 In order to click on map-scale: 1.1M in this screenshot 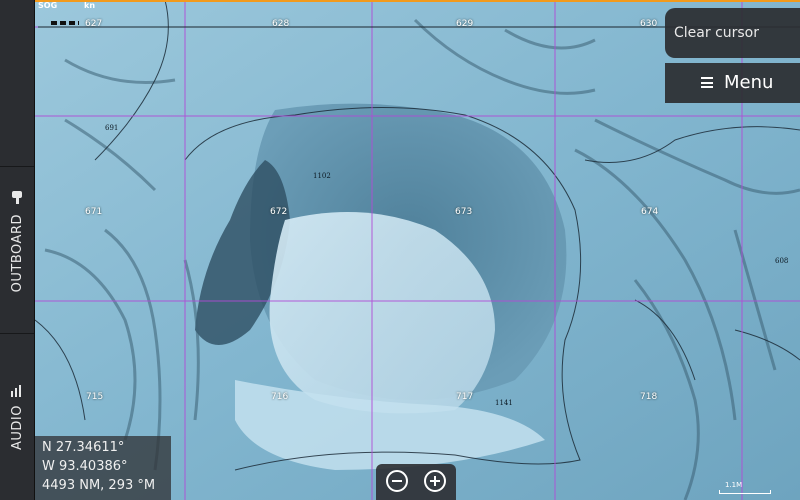, I will do `click(745, 488)`.